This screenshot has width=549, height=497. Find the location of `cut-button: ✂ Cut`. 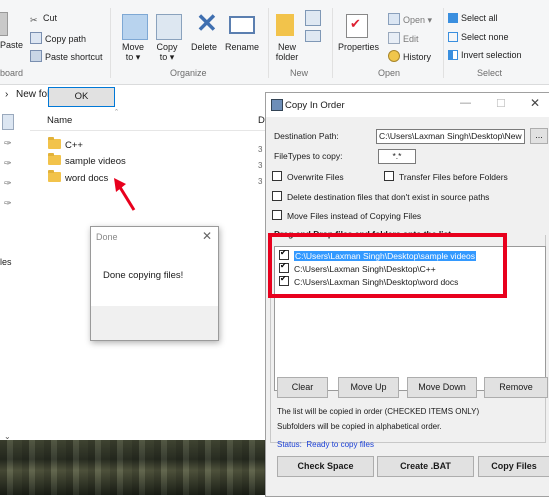

cut-button: ✂ Cut is located at coordinates (43, 19).